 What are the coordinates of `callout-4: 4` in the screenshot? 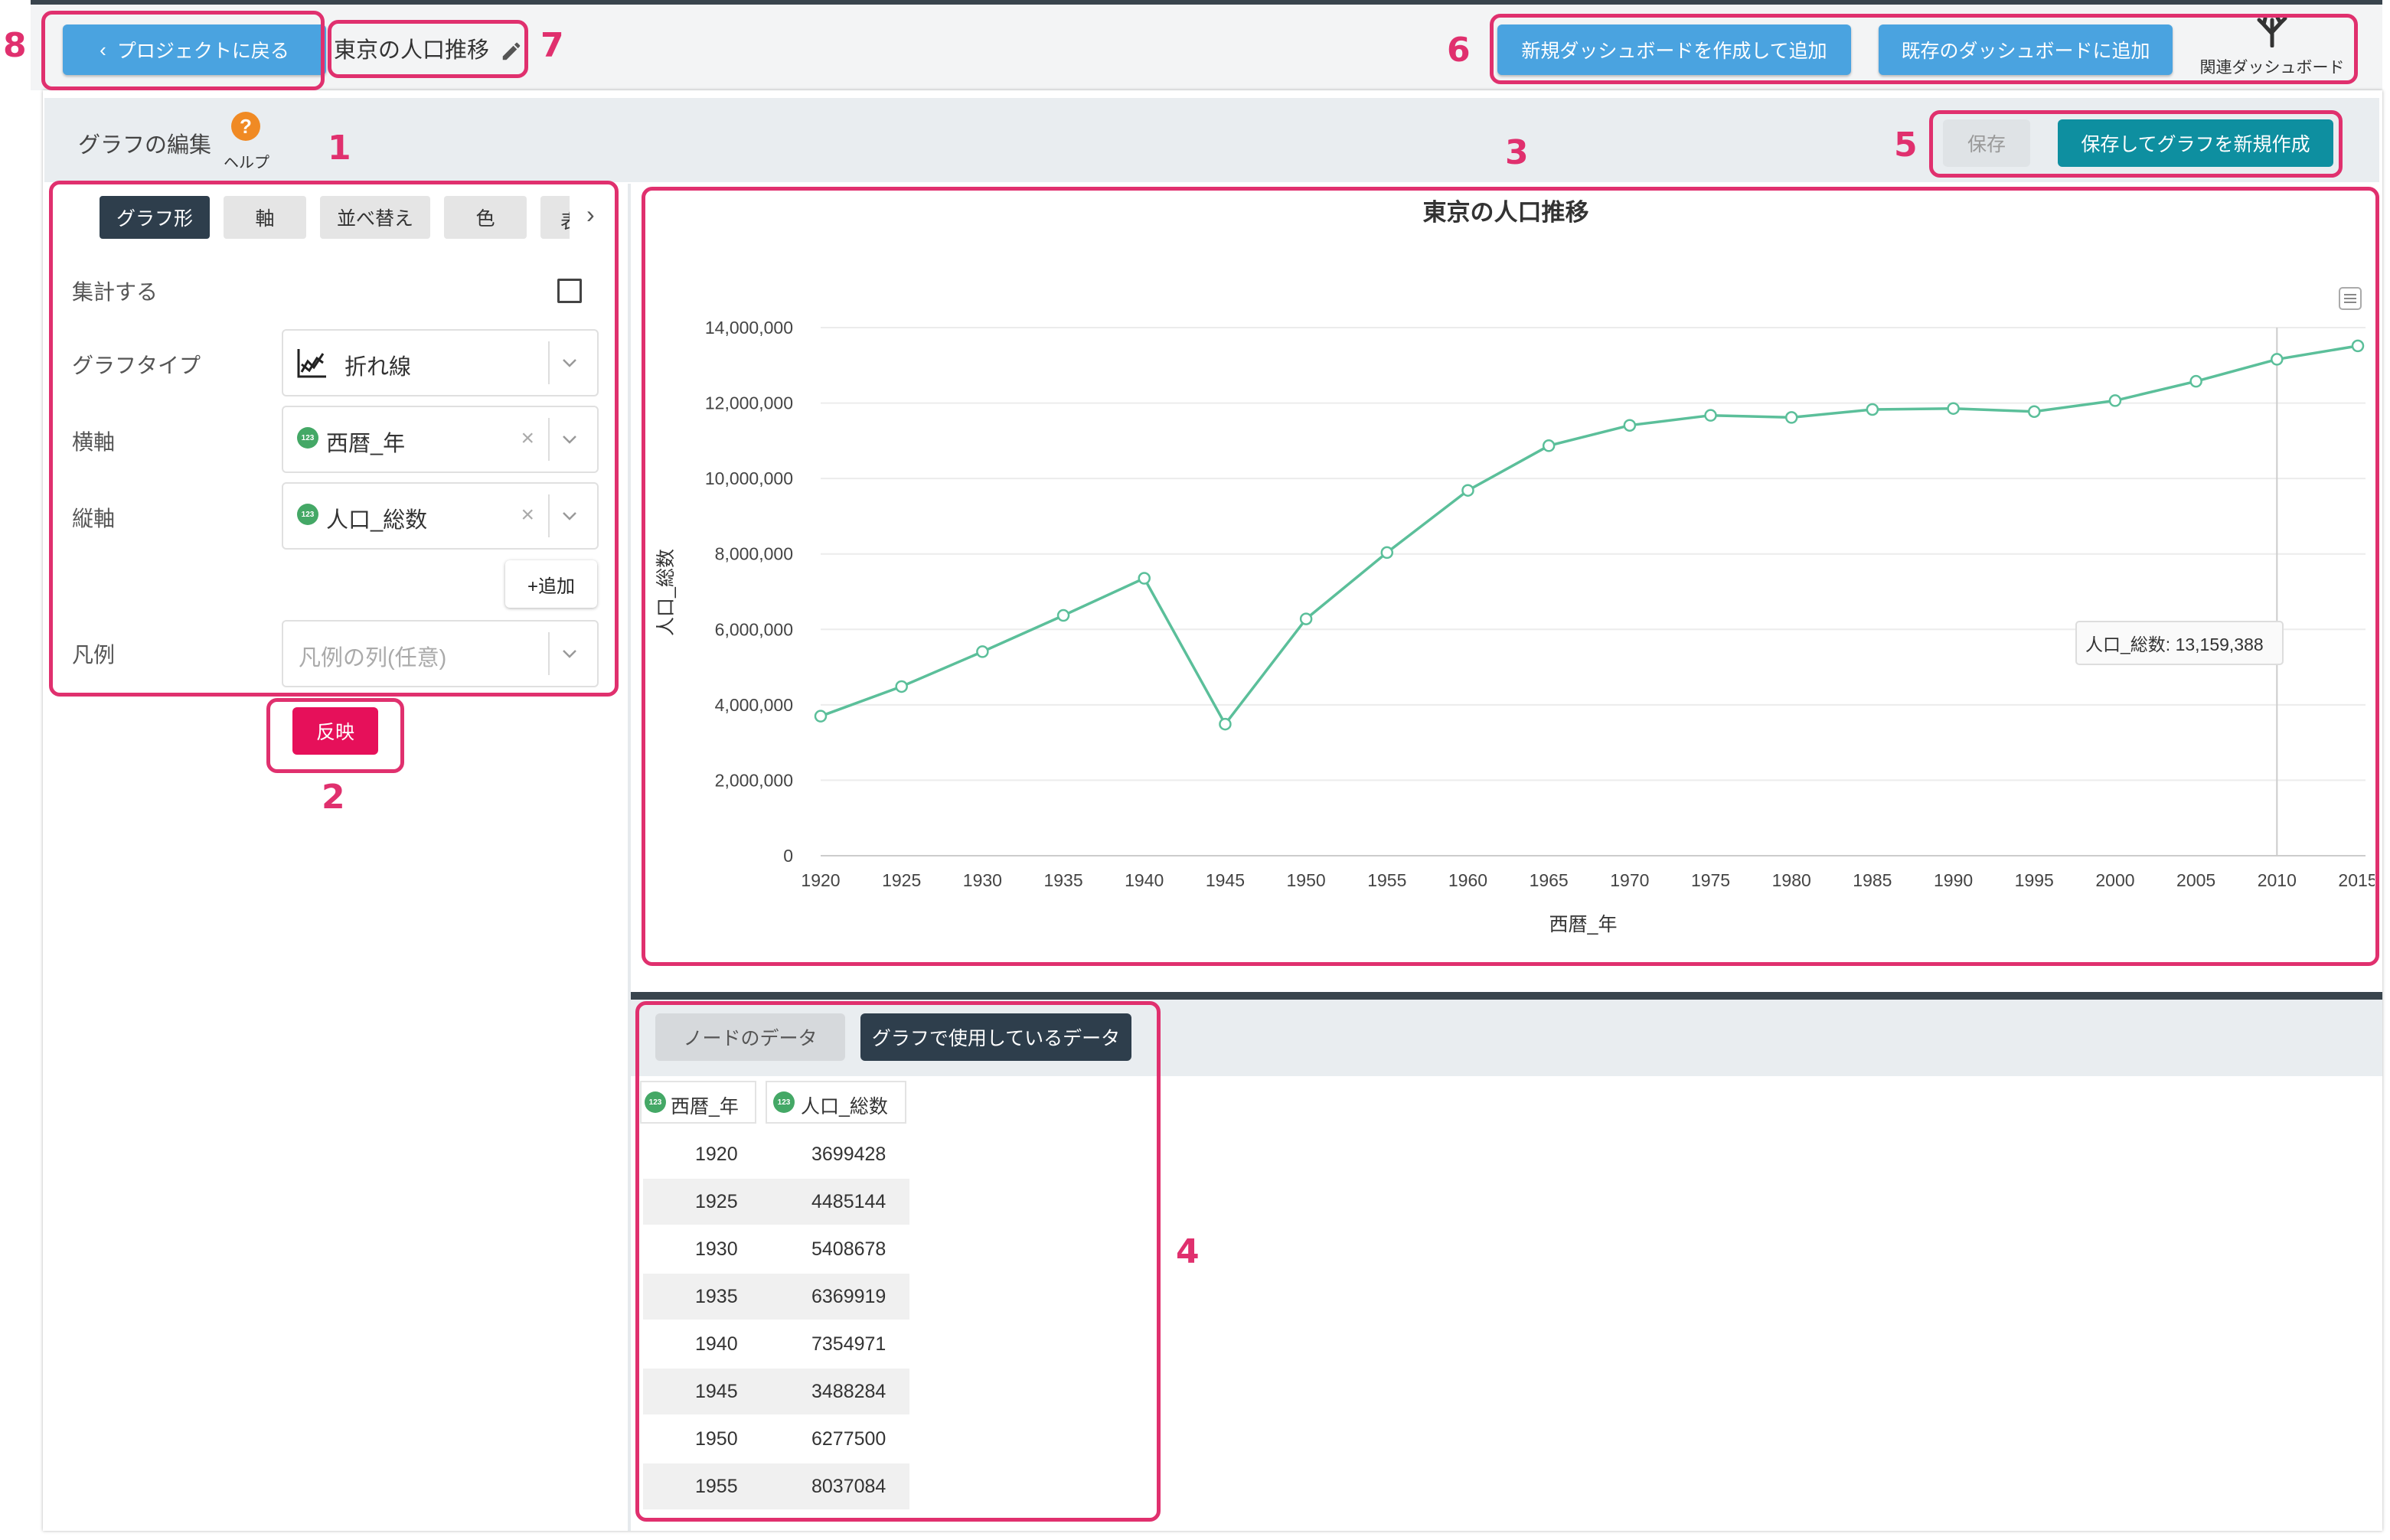 It's located at (1188, 1251).